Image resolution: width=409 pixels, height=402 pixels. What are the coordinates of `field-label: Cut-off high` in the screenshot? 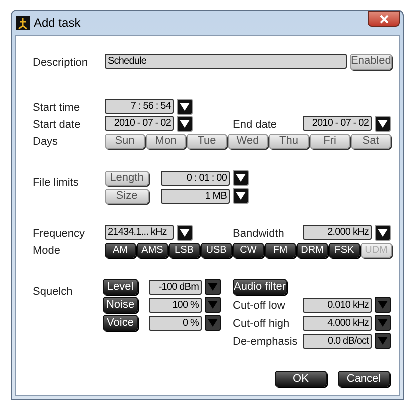 It's located at (261, 324).